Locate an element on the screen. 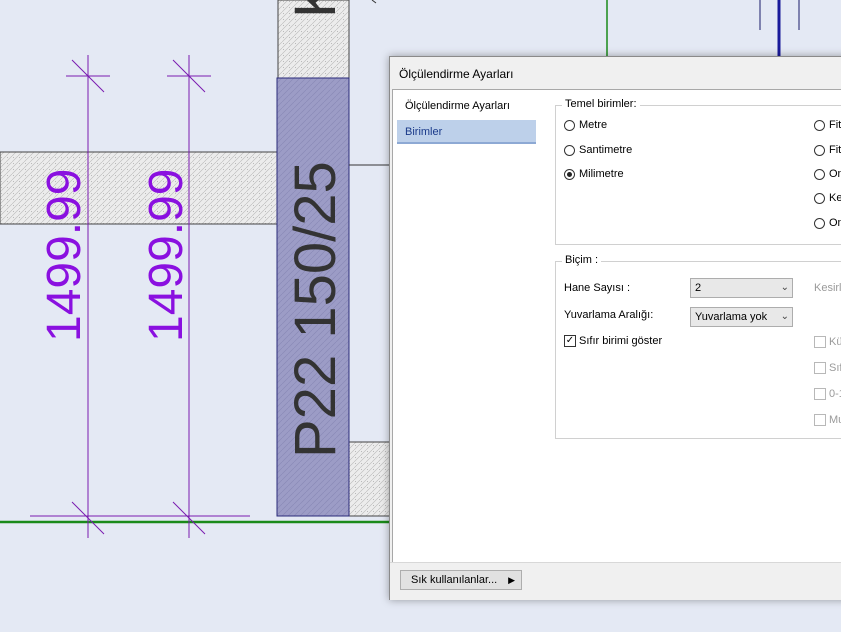 The height and width of the screenshot is (632, 841). radio-metre-indicator is located at coordinates (569, 125).